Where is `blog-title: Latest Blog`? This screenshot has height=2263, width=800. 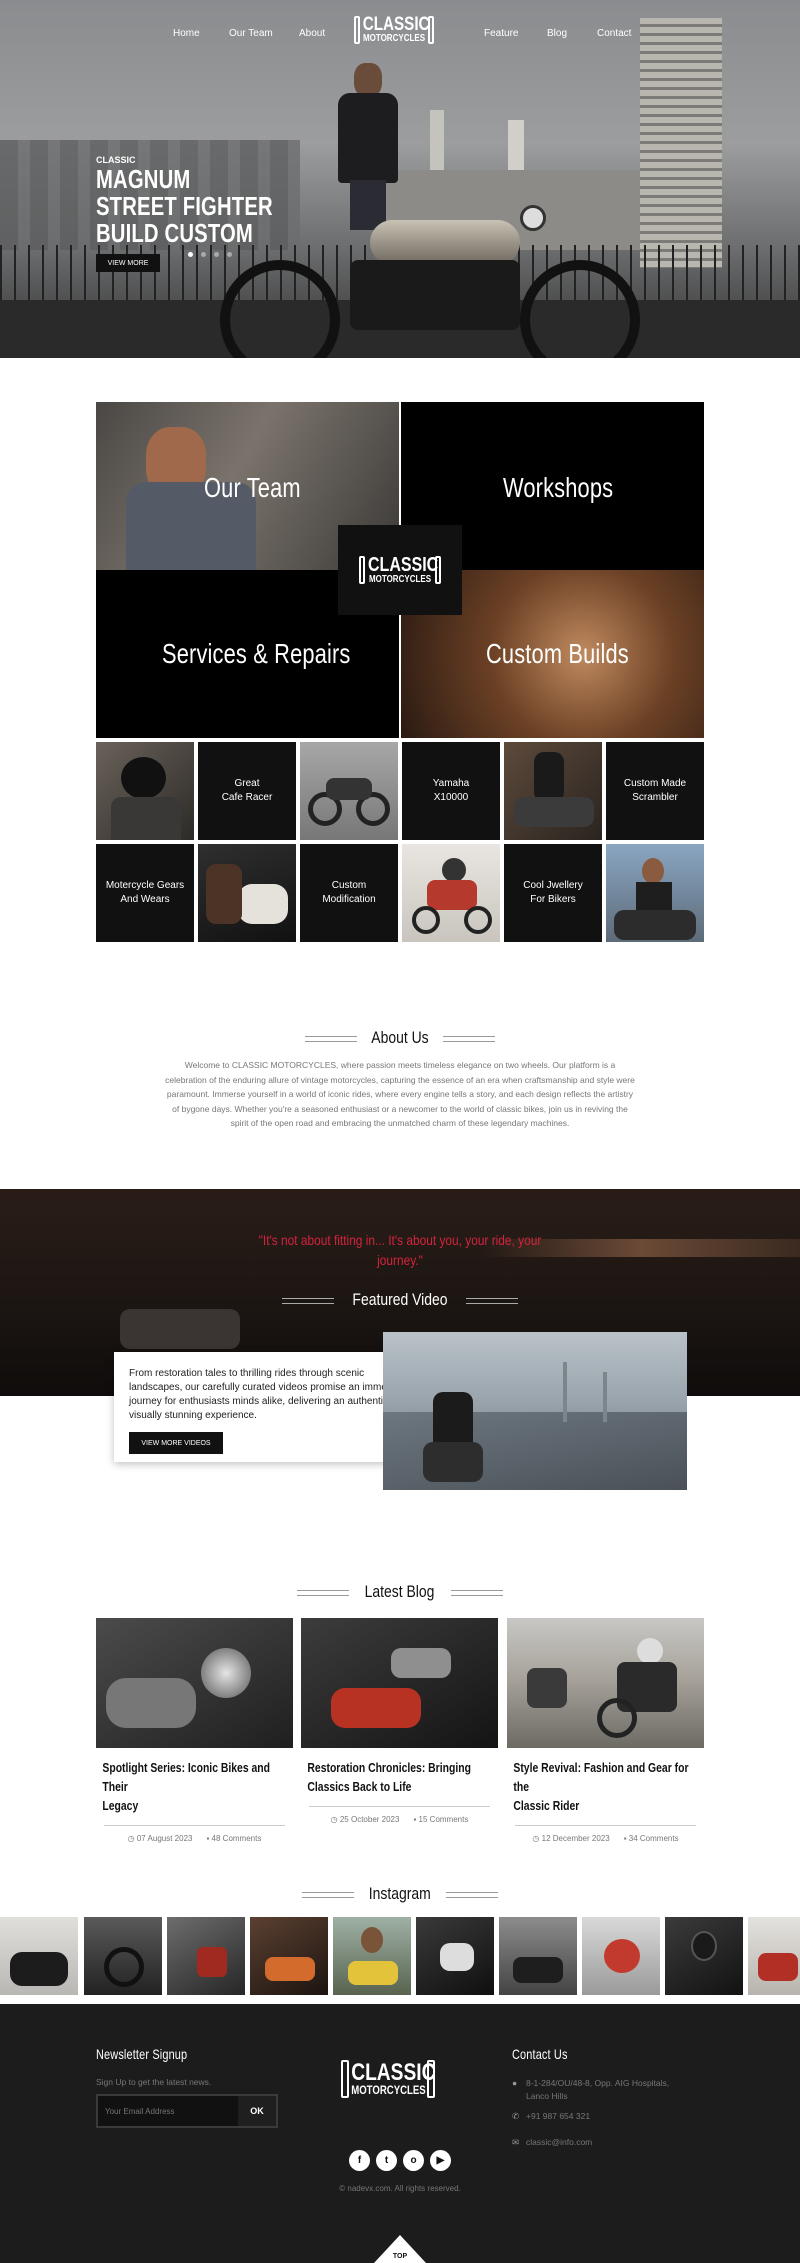 blog-title: Latest Blog is located at coordinates (400, 1591).